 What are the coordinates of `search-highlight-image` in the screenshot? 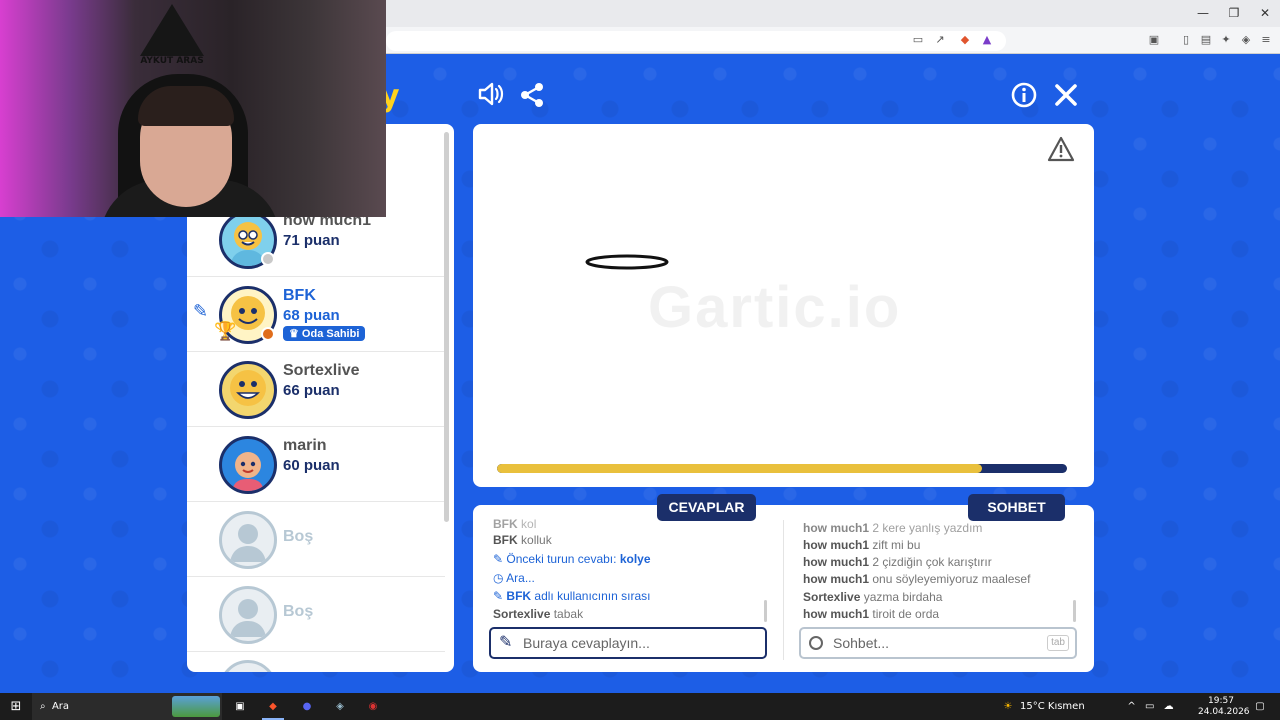 It's located at (196, 706).